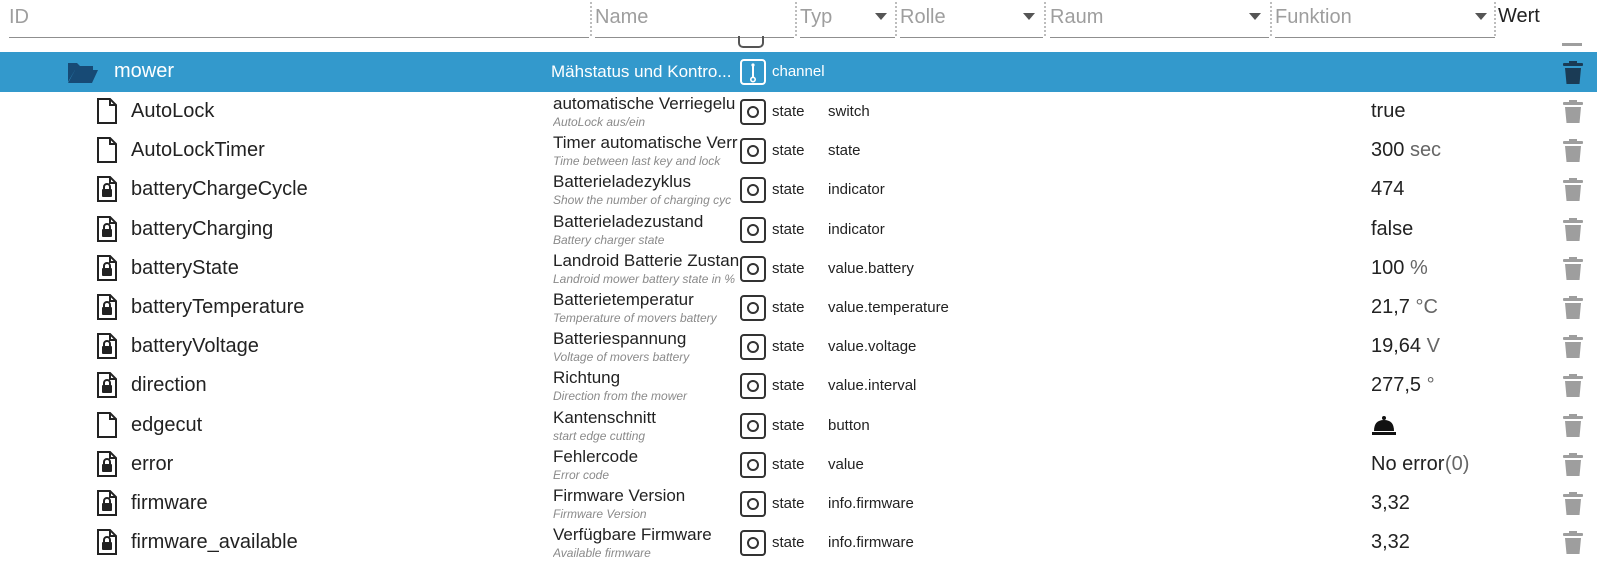 This screenshot has width=1597, height=577. I want to click on state-description: Time between last key and lock, so click(637, 161).